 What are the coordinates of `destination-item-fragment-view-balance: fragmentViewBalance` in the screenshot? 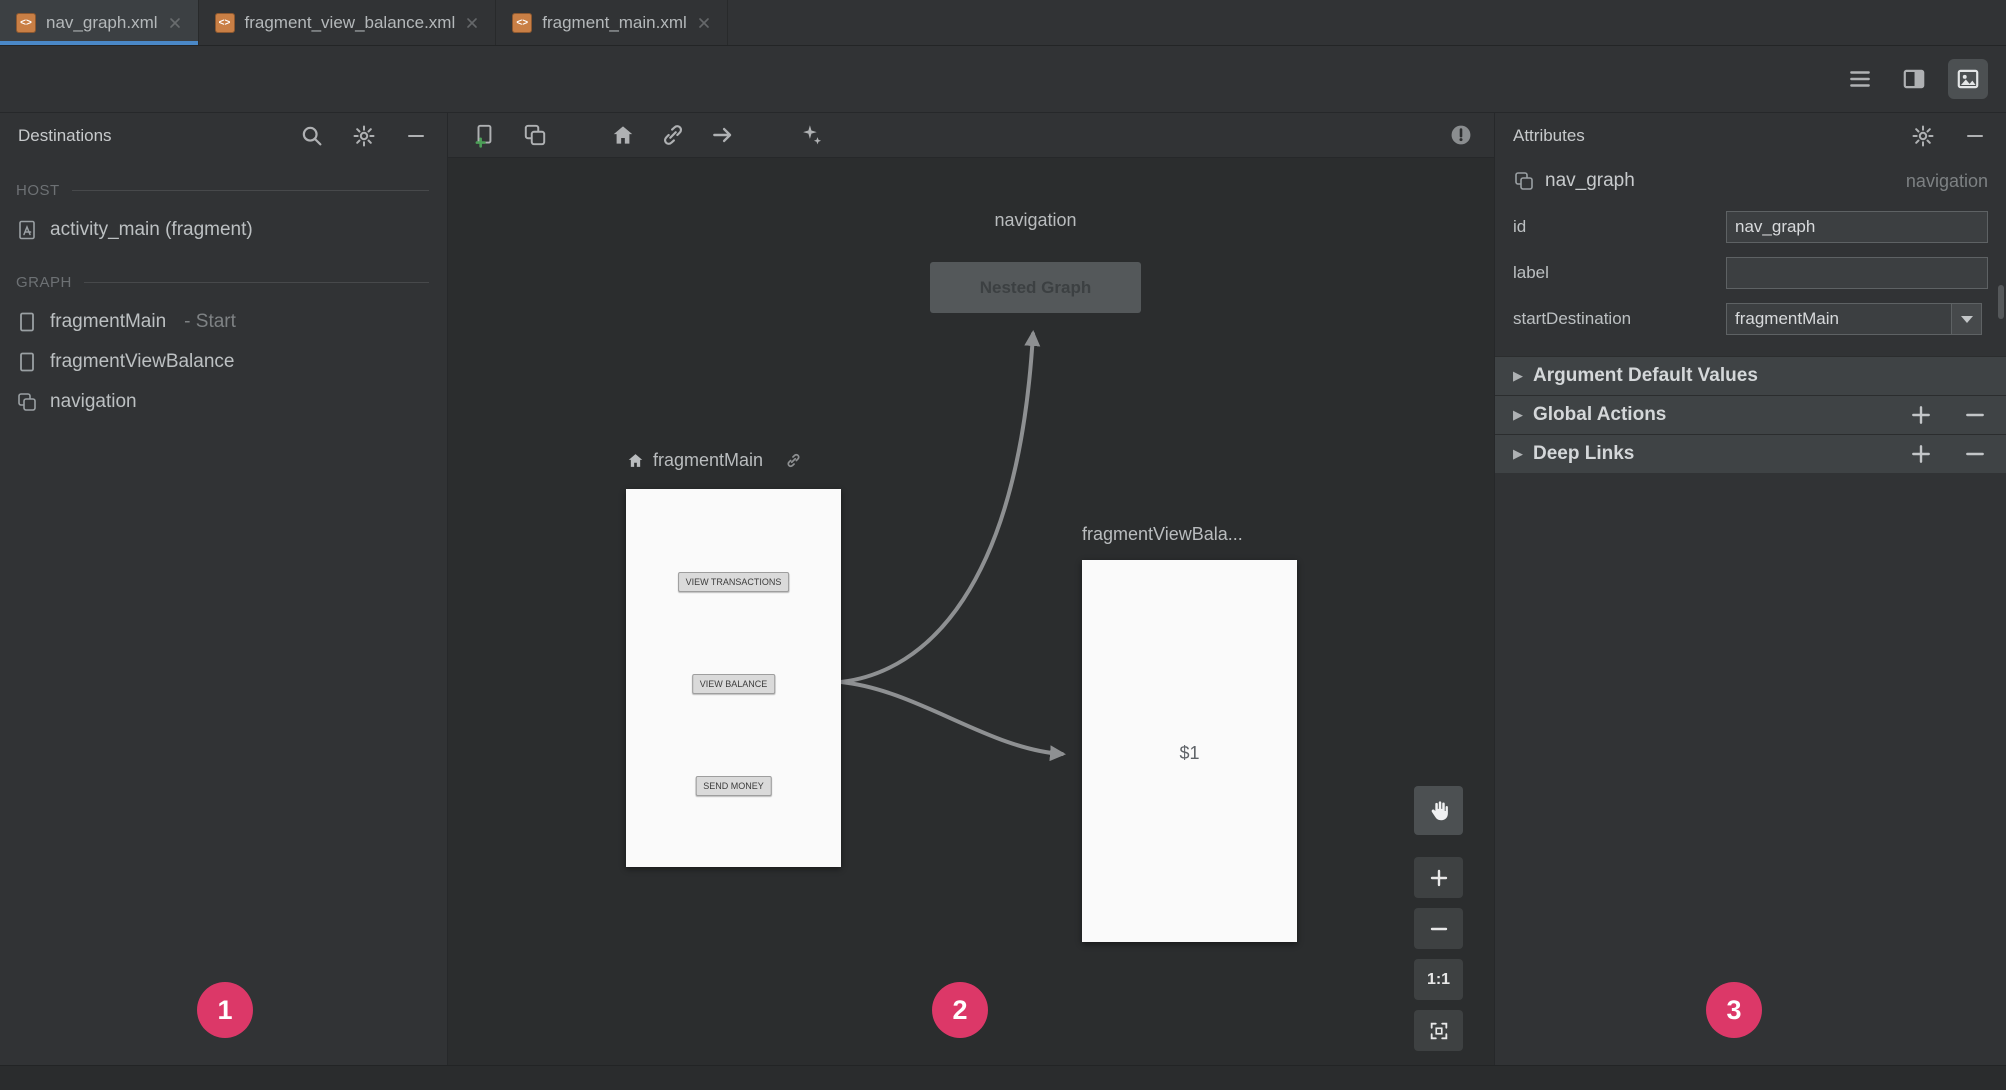 It's located at (223, 362).